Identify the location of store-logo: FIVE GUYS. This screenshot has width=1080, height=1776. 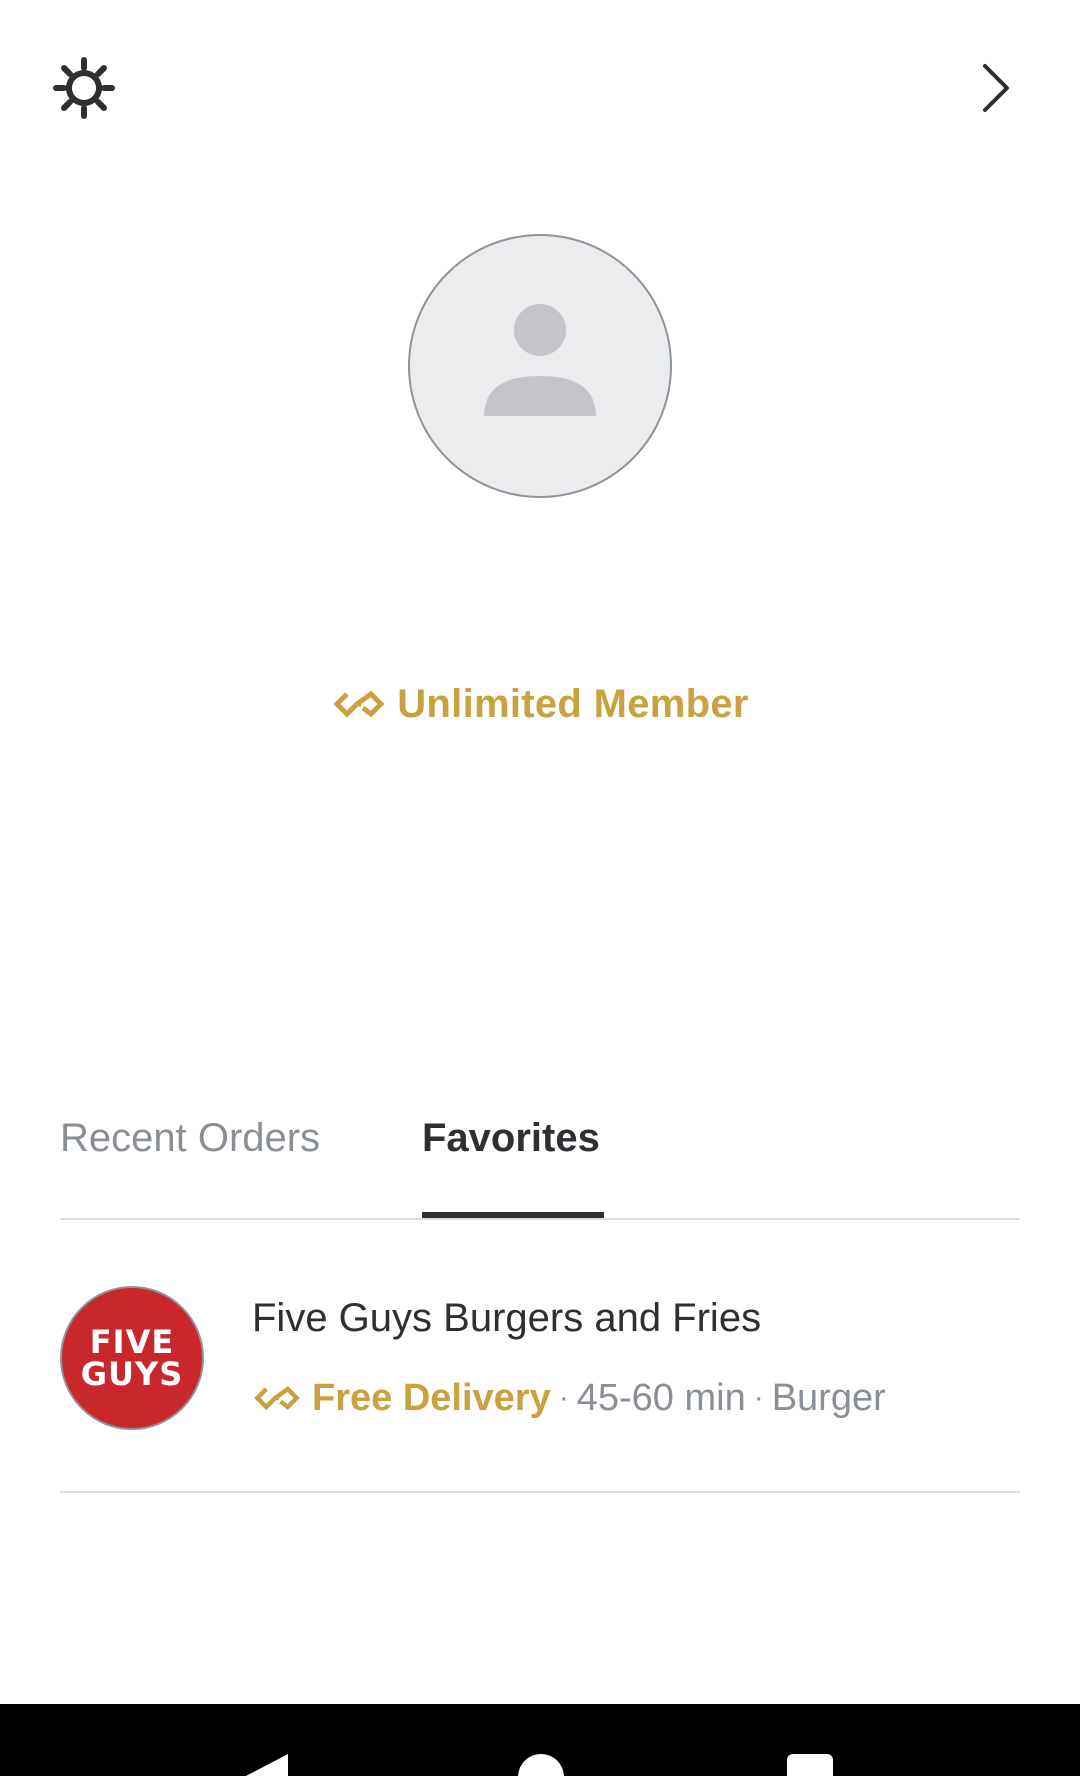
(132, 1358).